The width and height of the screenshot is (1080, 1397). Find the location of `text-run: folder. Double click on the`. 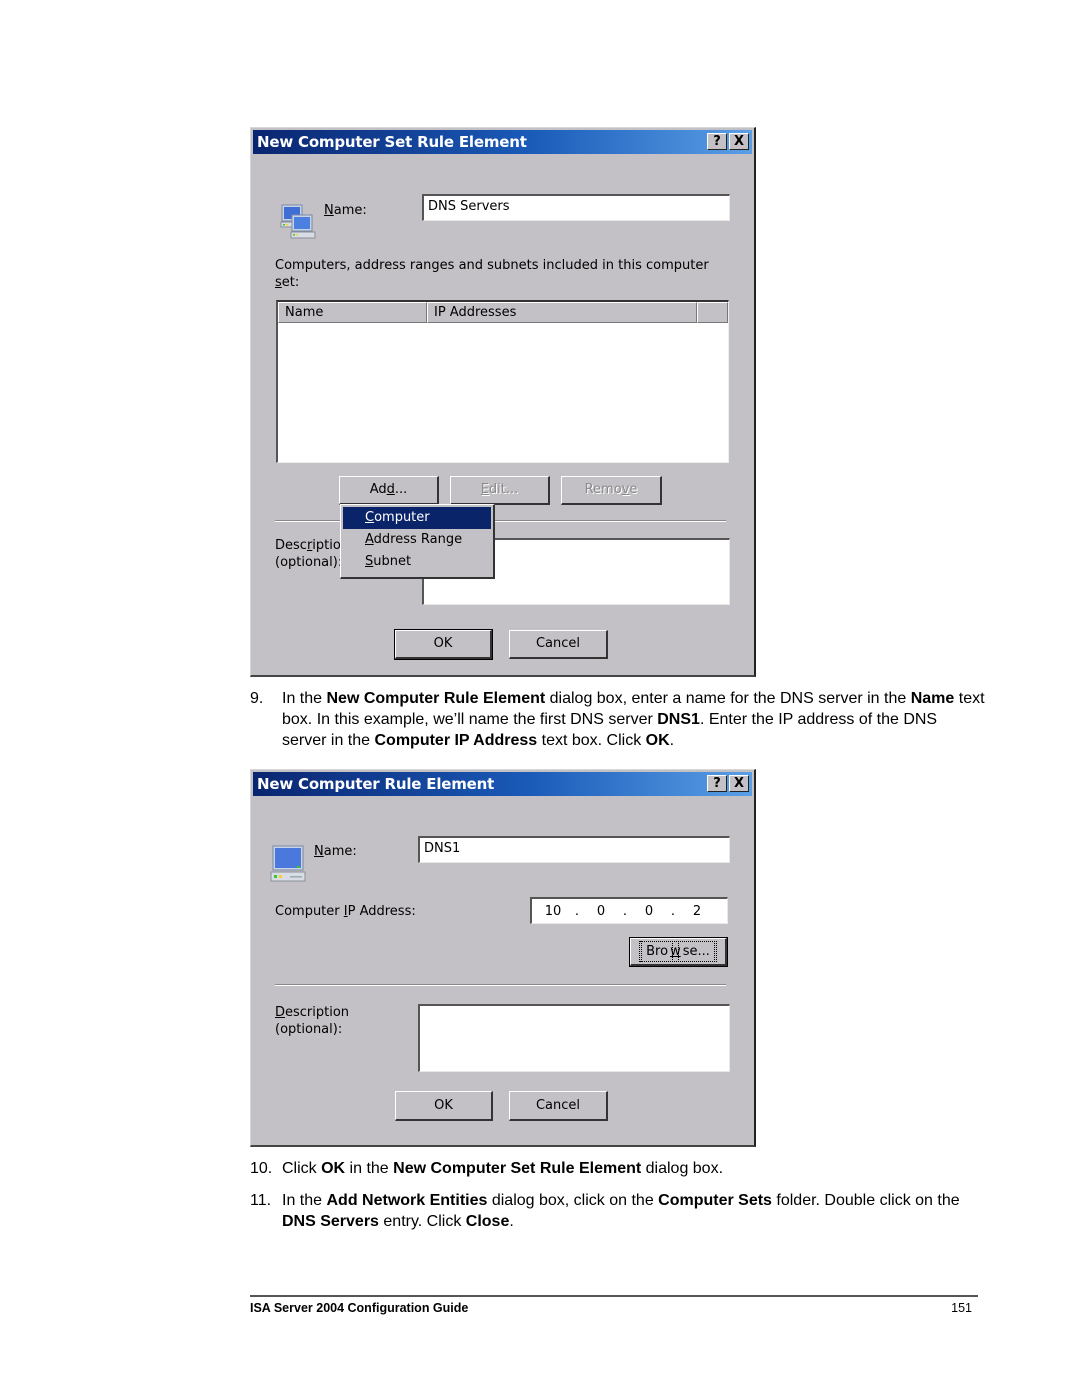

text-run: folder. Double click on the is located at coordinates (865, 1200).